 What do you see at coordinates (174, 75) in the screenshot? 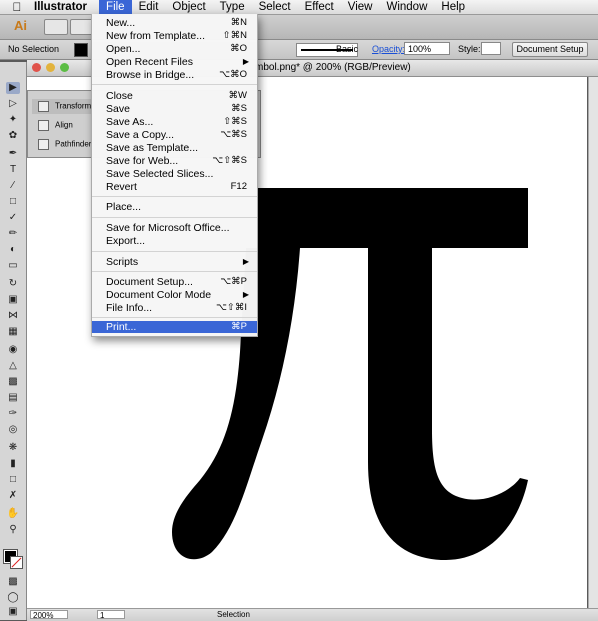
I see `menu-item-browse-bridge: Browse in Bridge... ⌥⌘O` at bounding box center [174, 75].